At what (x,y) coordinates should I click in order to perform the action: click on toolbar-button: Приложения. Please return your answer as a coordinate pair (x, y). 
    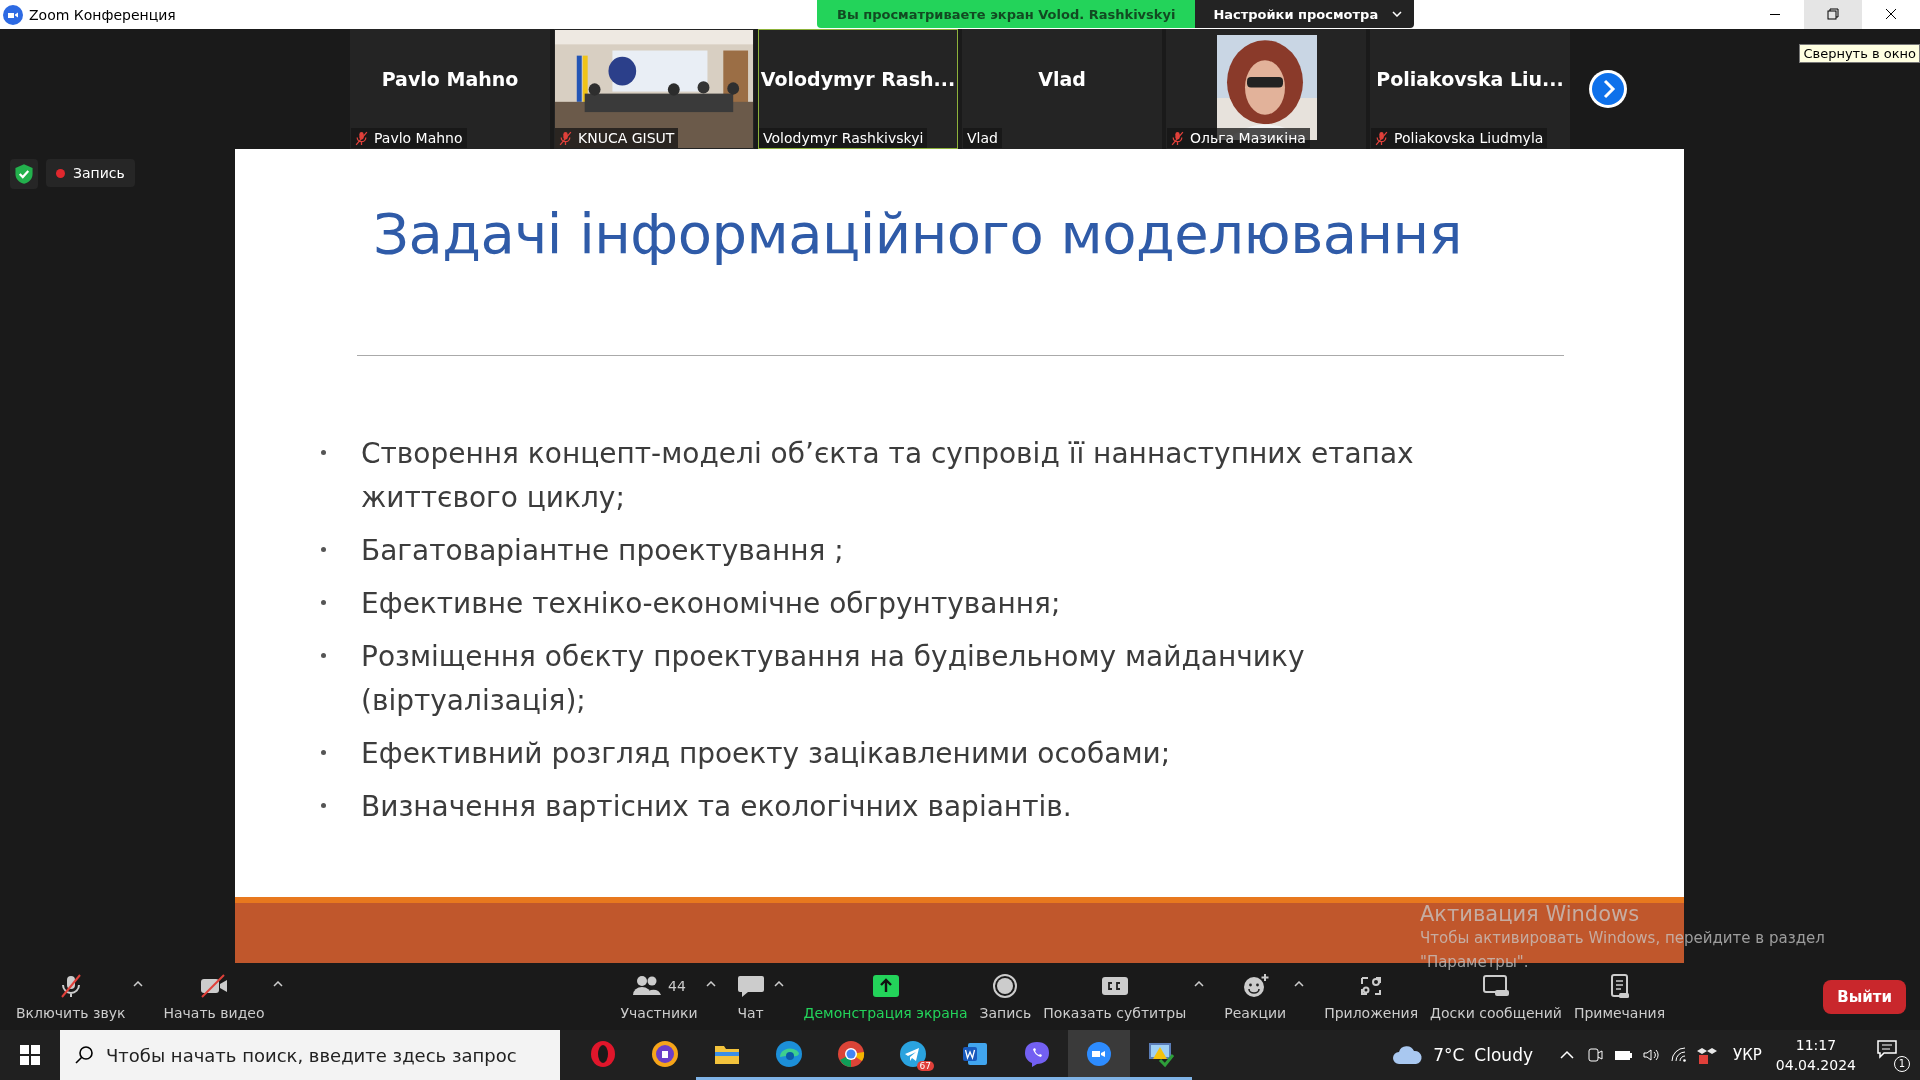
    Looking at the image, I should click on (1371, 996).